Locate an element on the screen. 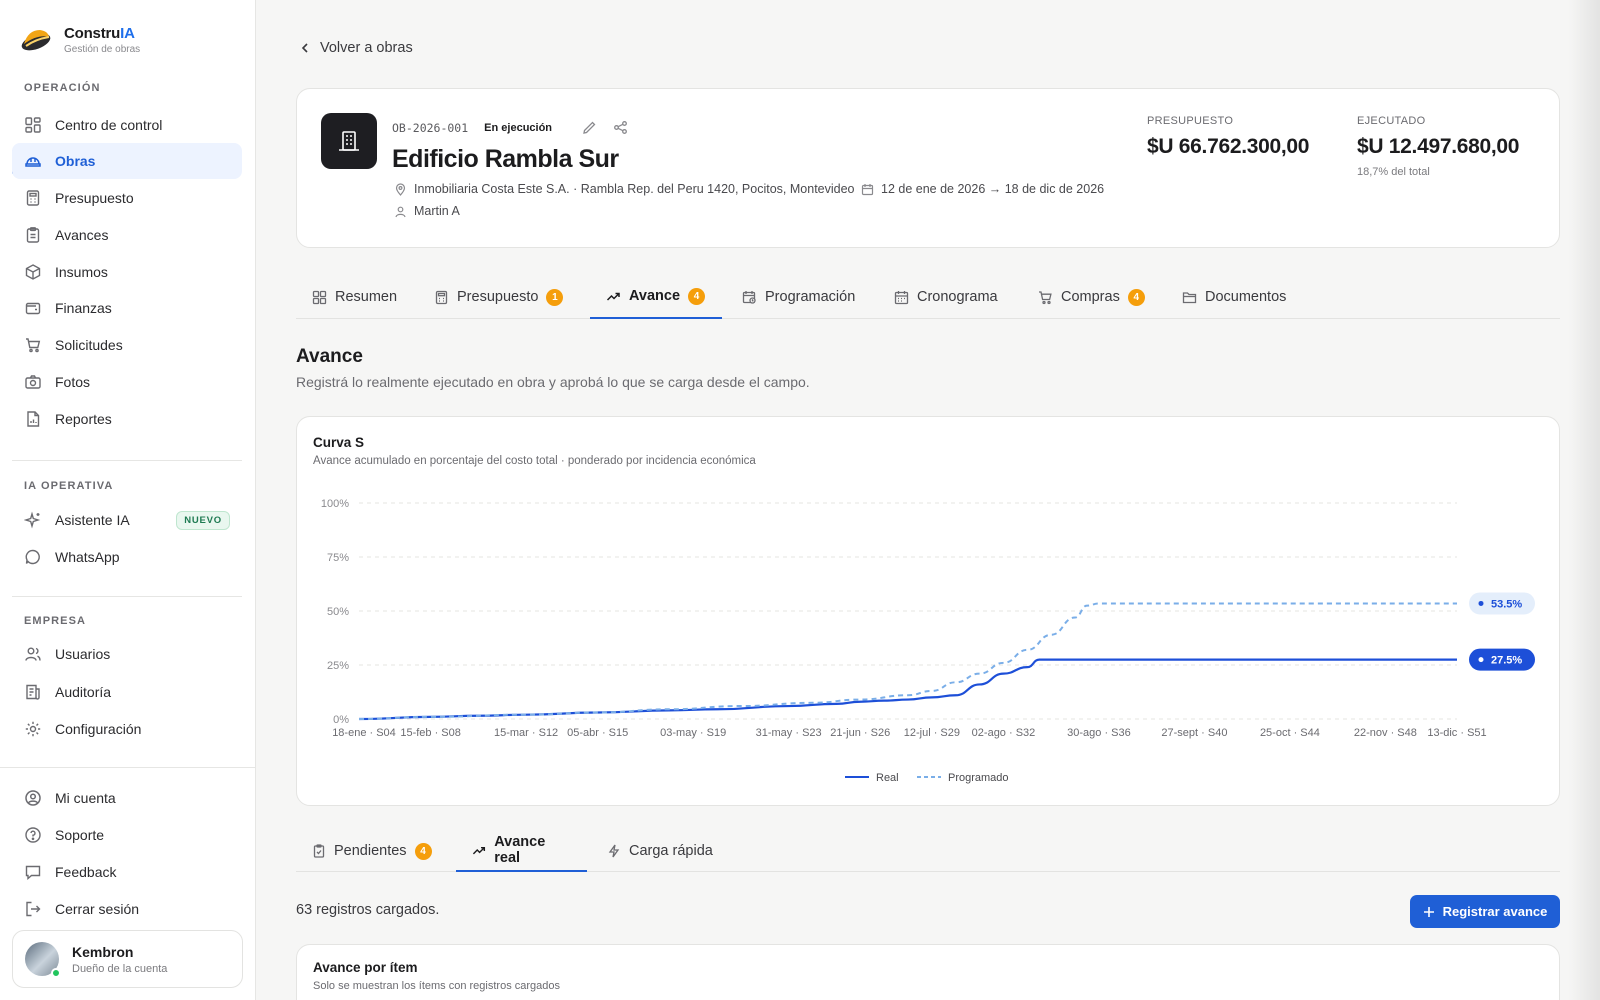 The width and height of the screenshot is (1600, 1000). share-icon is located at coordinates (620, 127).